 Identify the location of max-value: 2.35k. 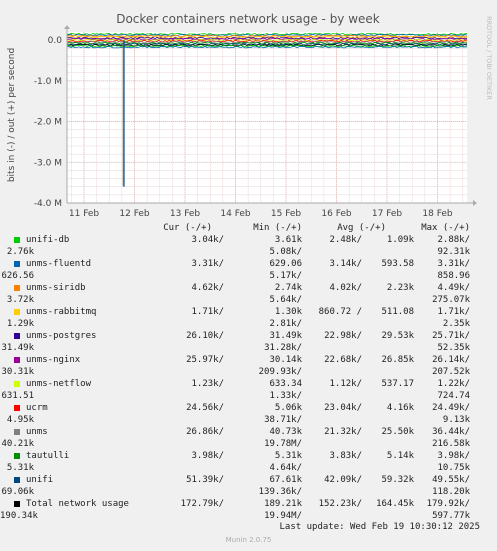
(456, 324).